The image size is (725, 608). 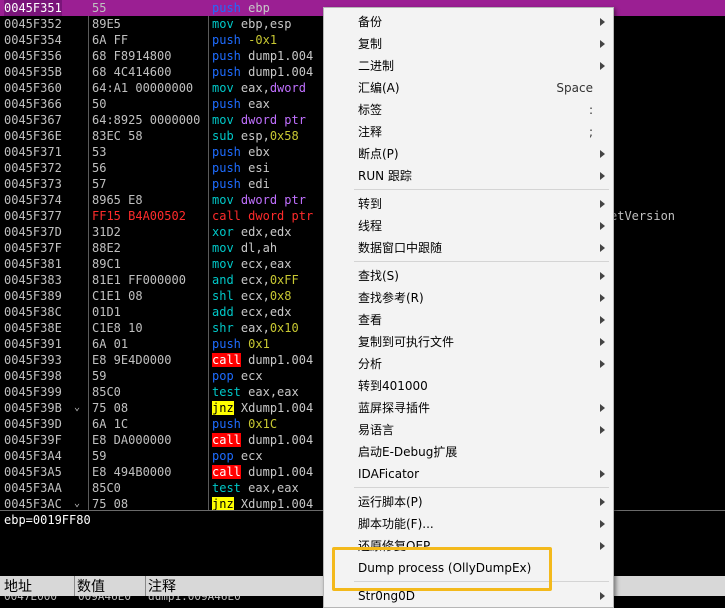 What do you see at coordinates (468, 276) in the screenshot?
I see `menu-item-search: 查找(S)` at bounding box center [468, 276].